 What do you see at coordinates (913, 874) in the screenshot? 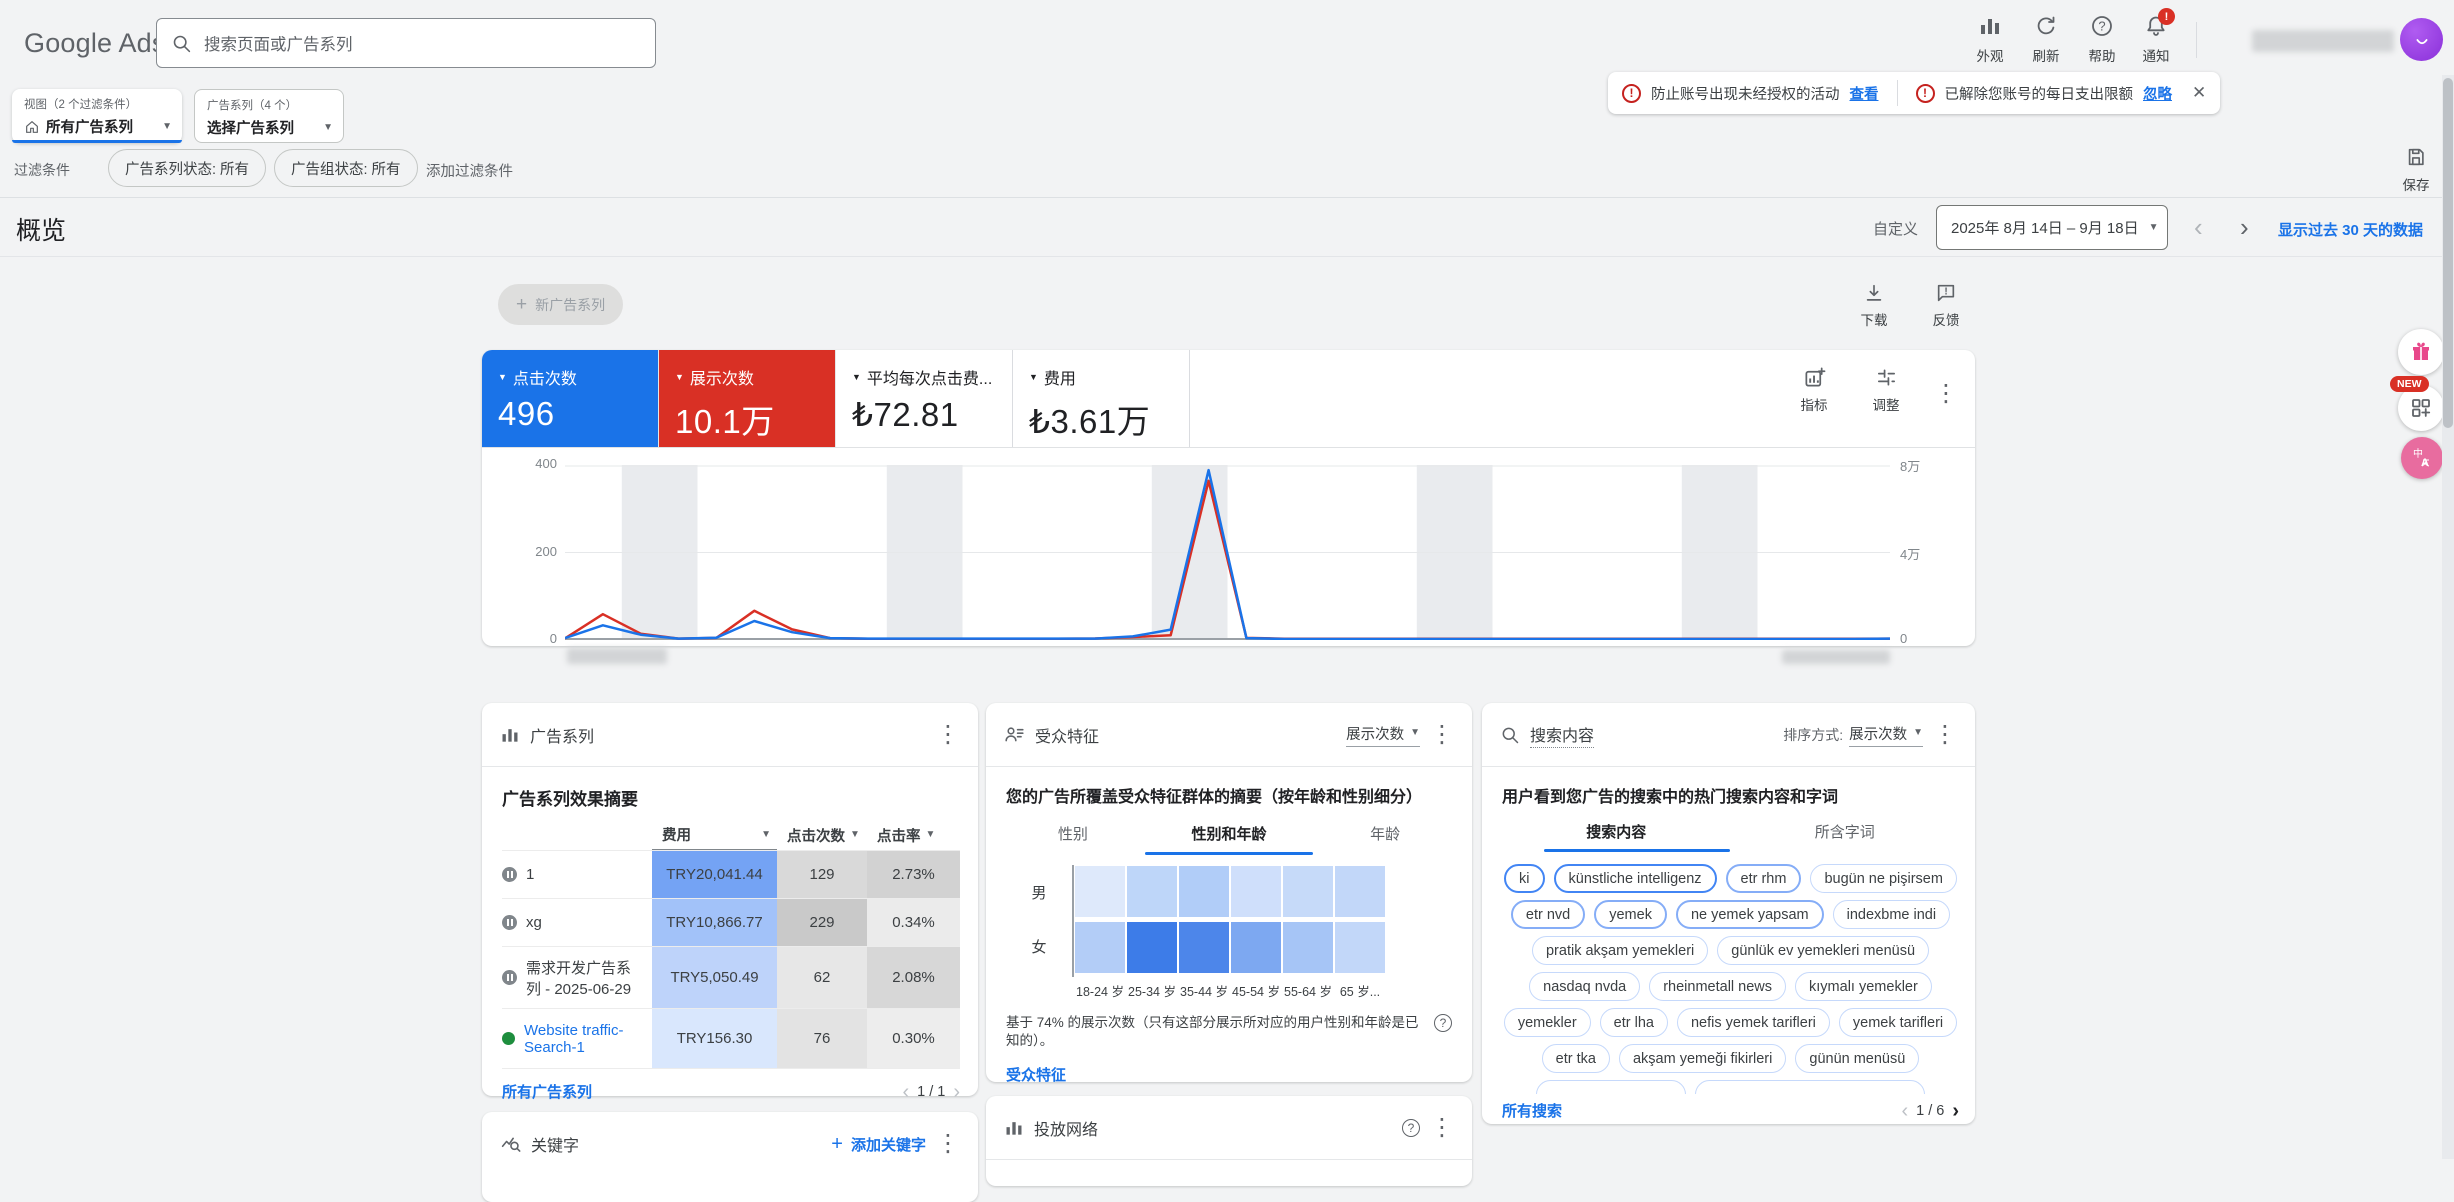
I see `ctr-cell: 2.73%` at bounding box center [913, 874].